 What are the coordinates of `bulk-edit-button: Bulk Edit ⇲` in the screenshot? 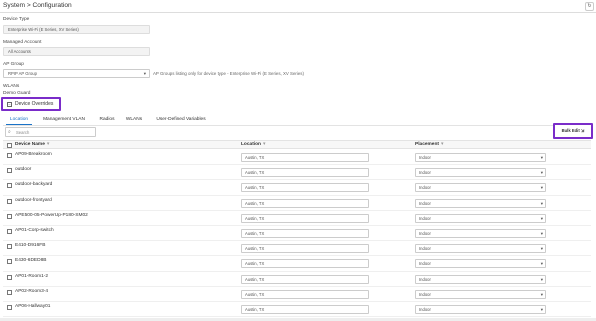 It's located at (573, 131).